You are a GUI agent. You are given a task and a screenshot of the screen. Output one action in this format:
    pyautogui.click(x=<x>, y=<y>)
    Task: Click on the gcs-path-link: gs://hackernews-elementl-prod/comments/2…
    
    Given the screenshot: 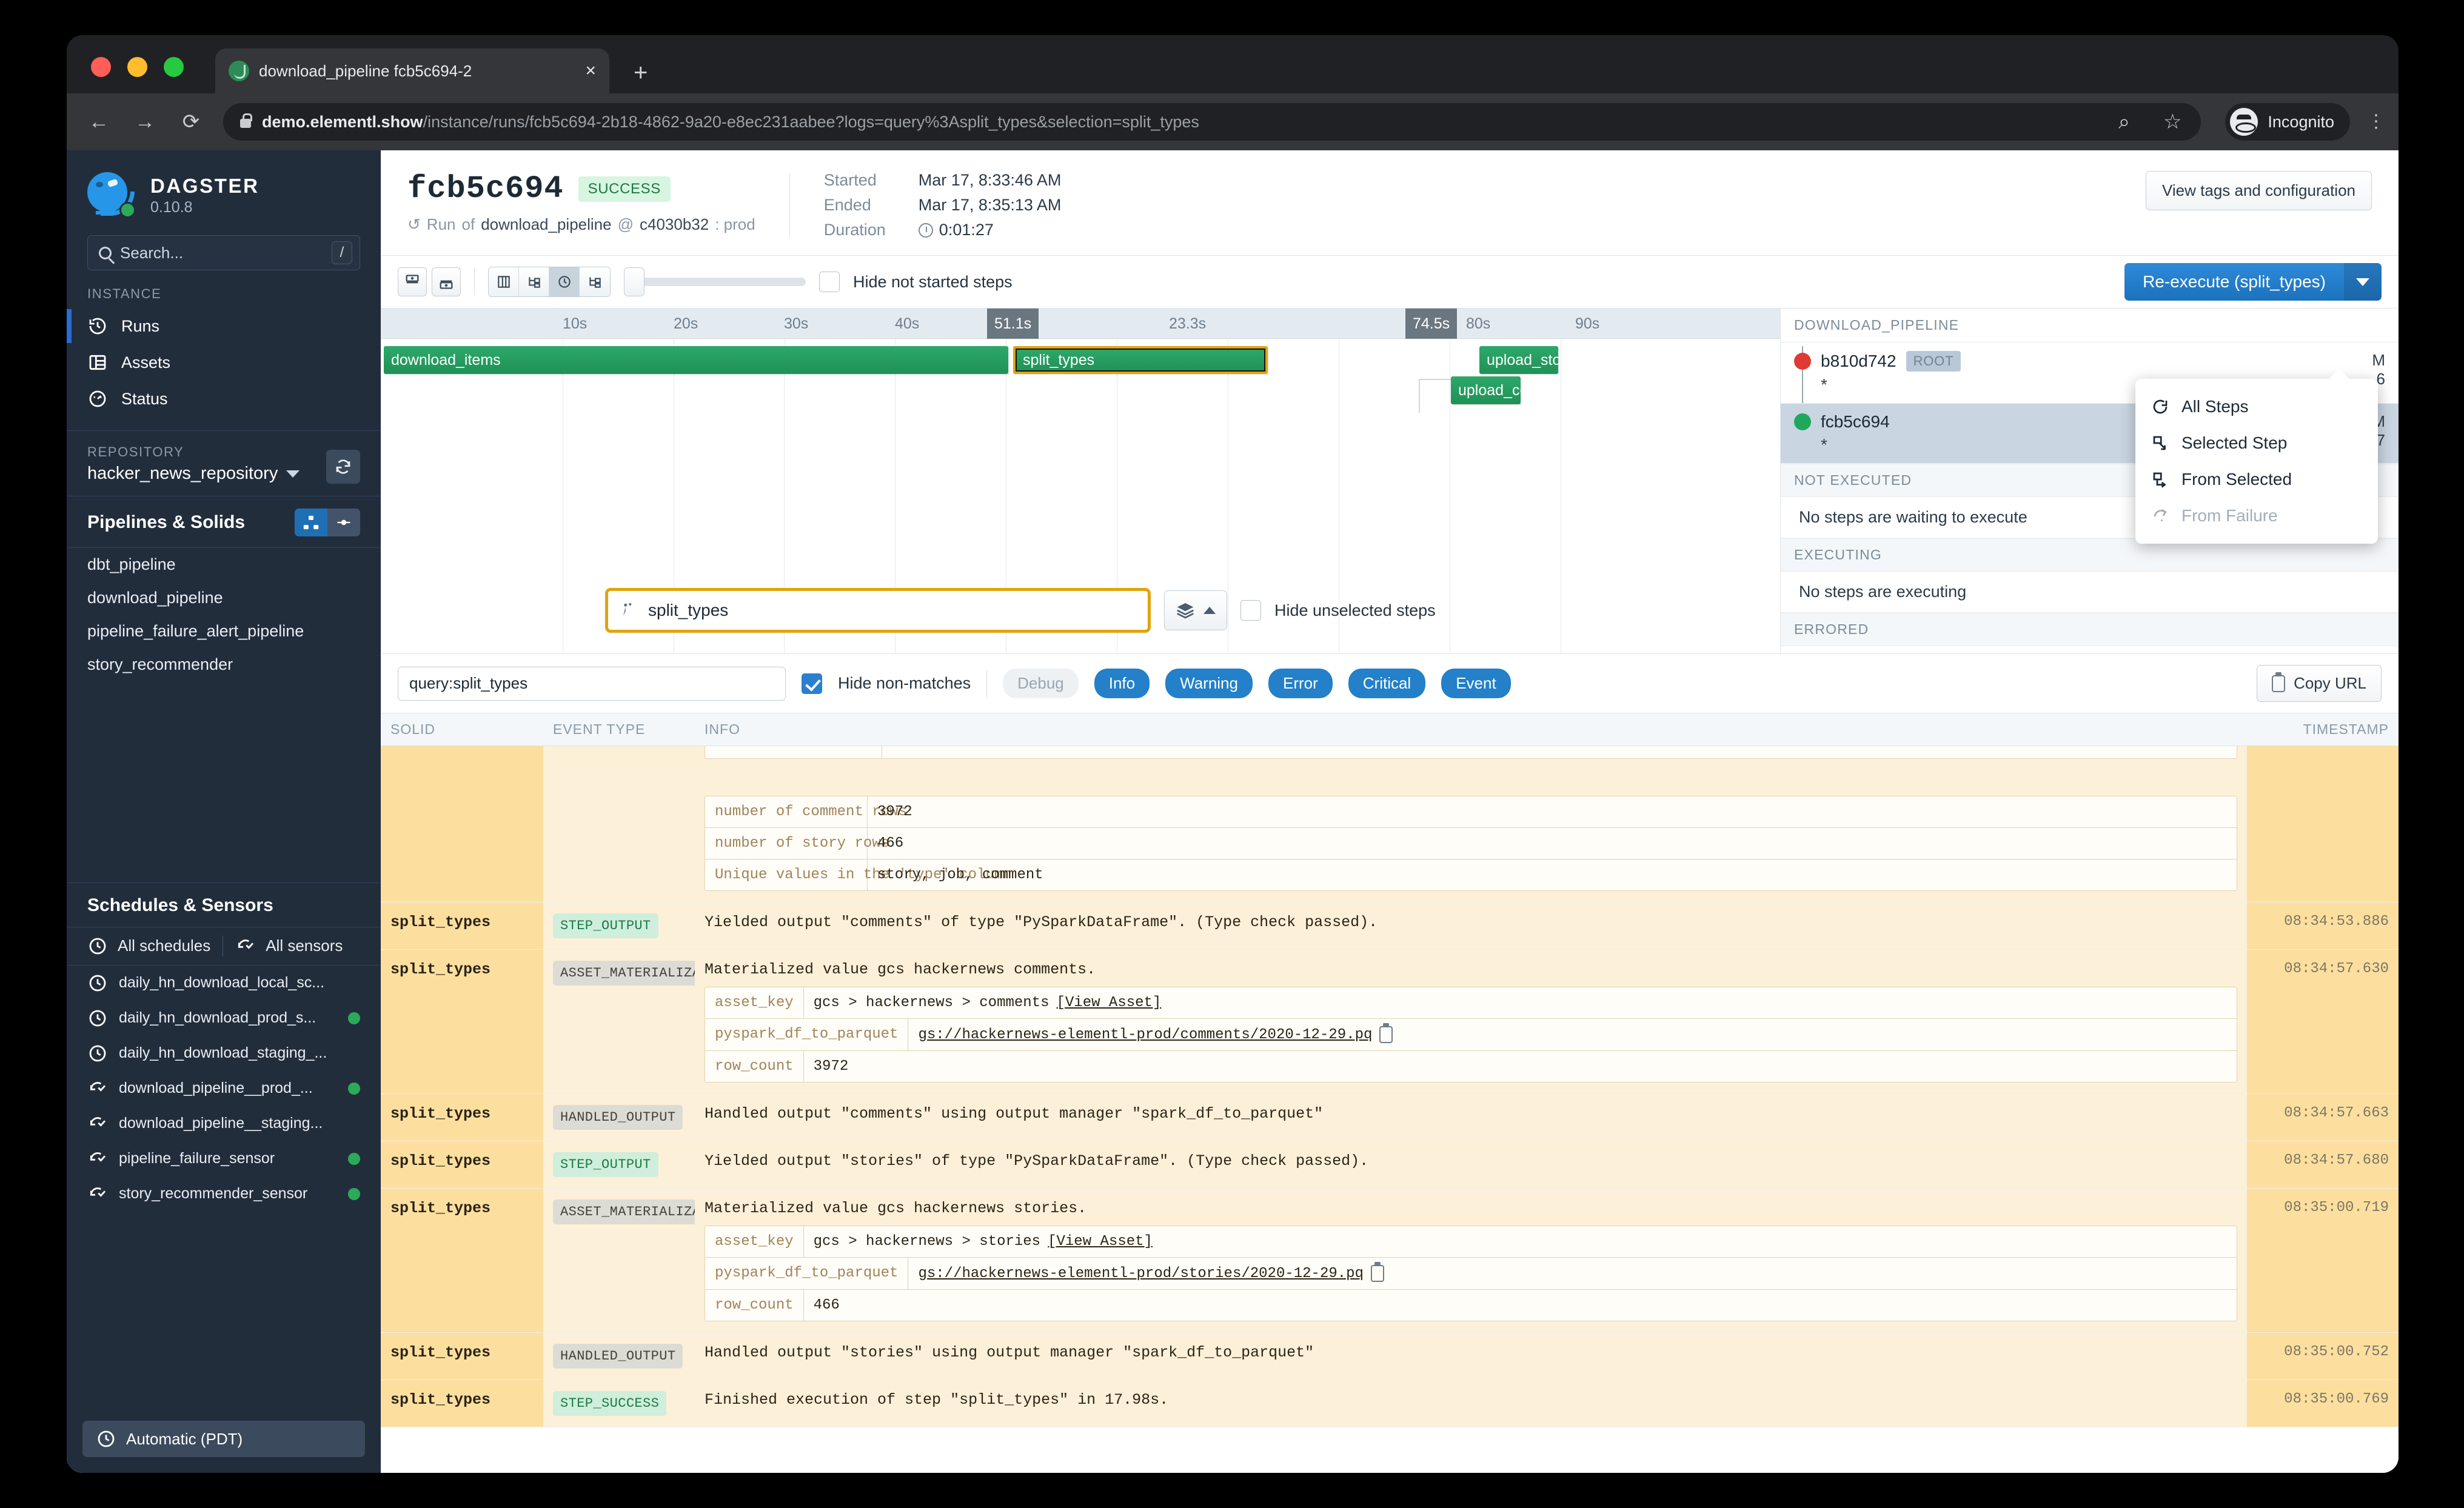 What is the action you would take?
    pyautogui.click(x=1145, y=1035)
    